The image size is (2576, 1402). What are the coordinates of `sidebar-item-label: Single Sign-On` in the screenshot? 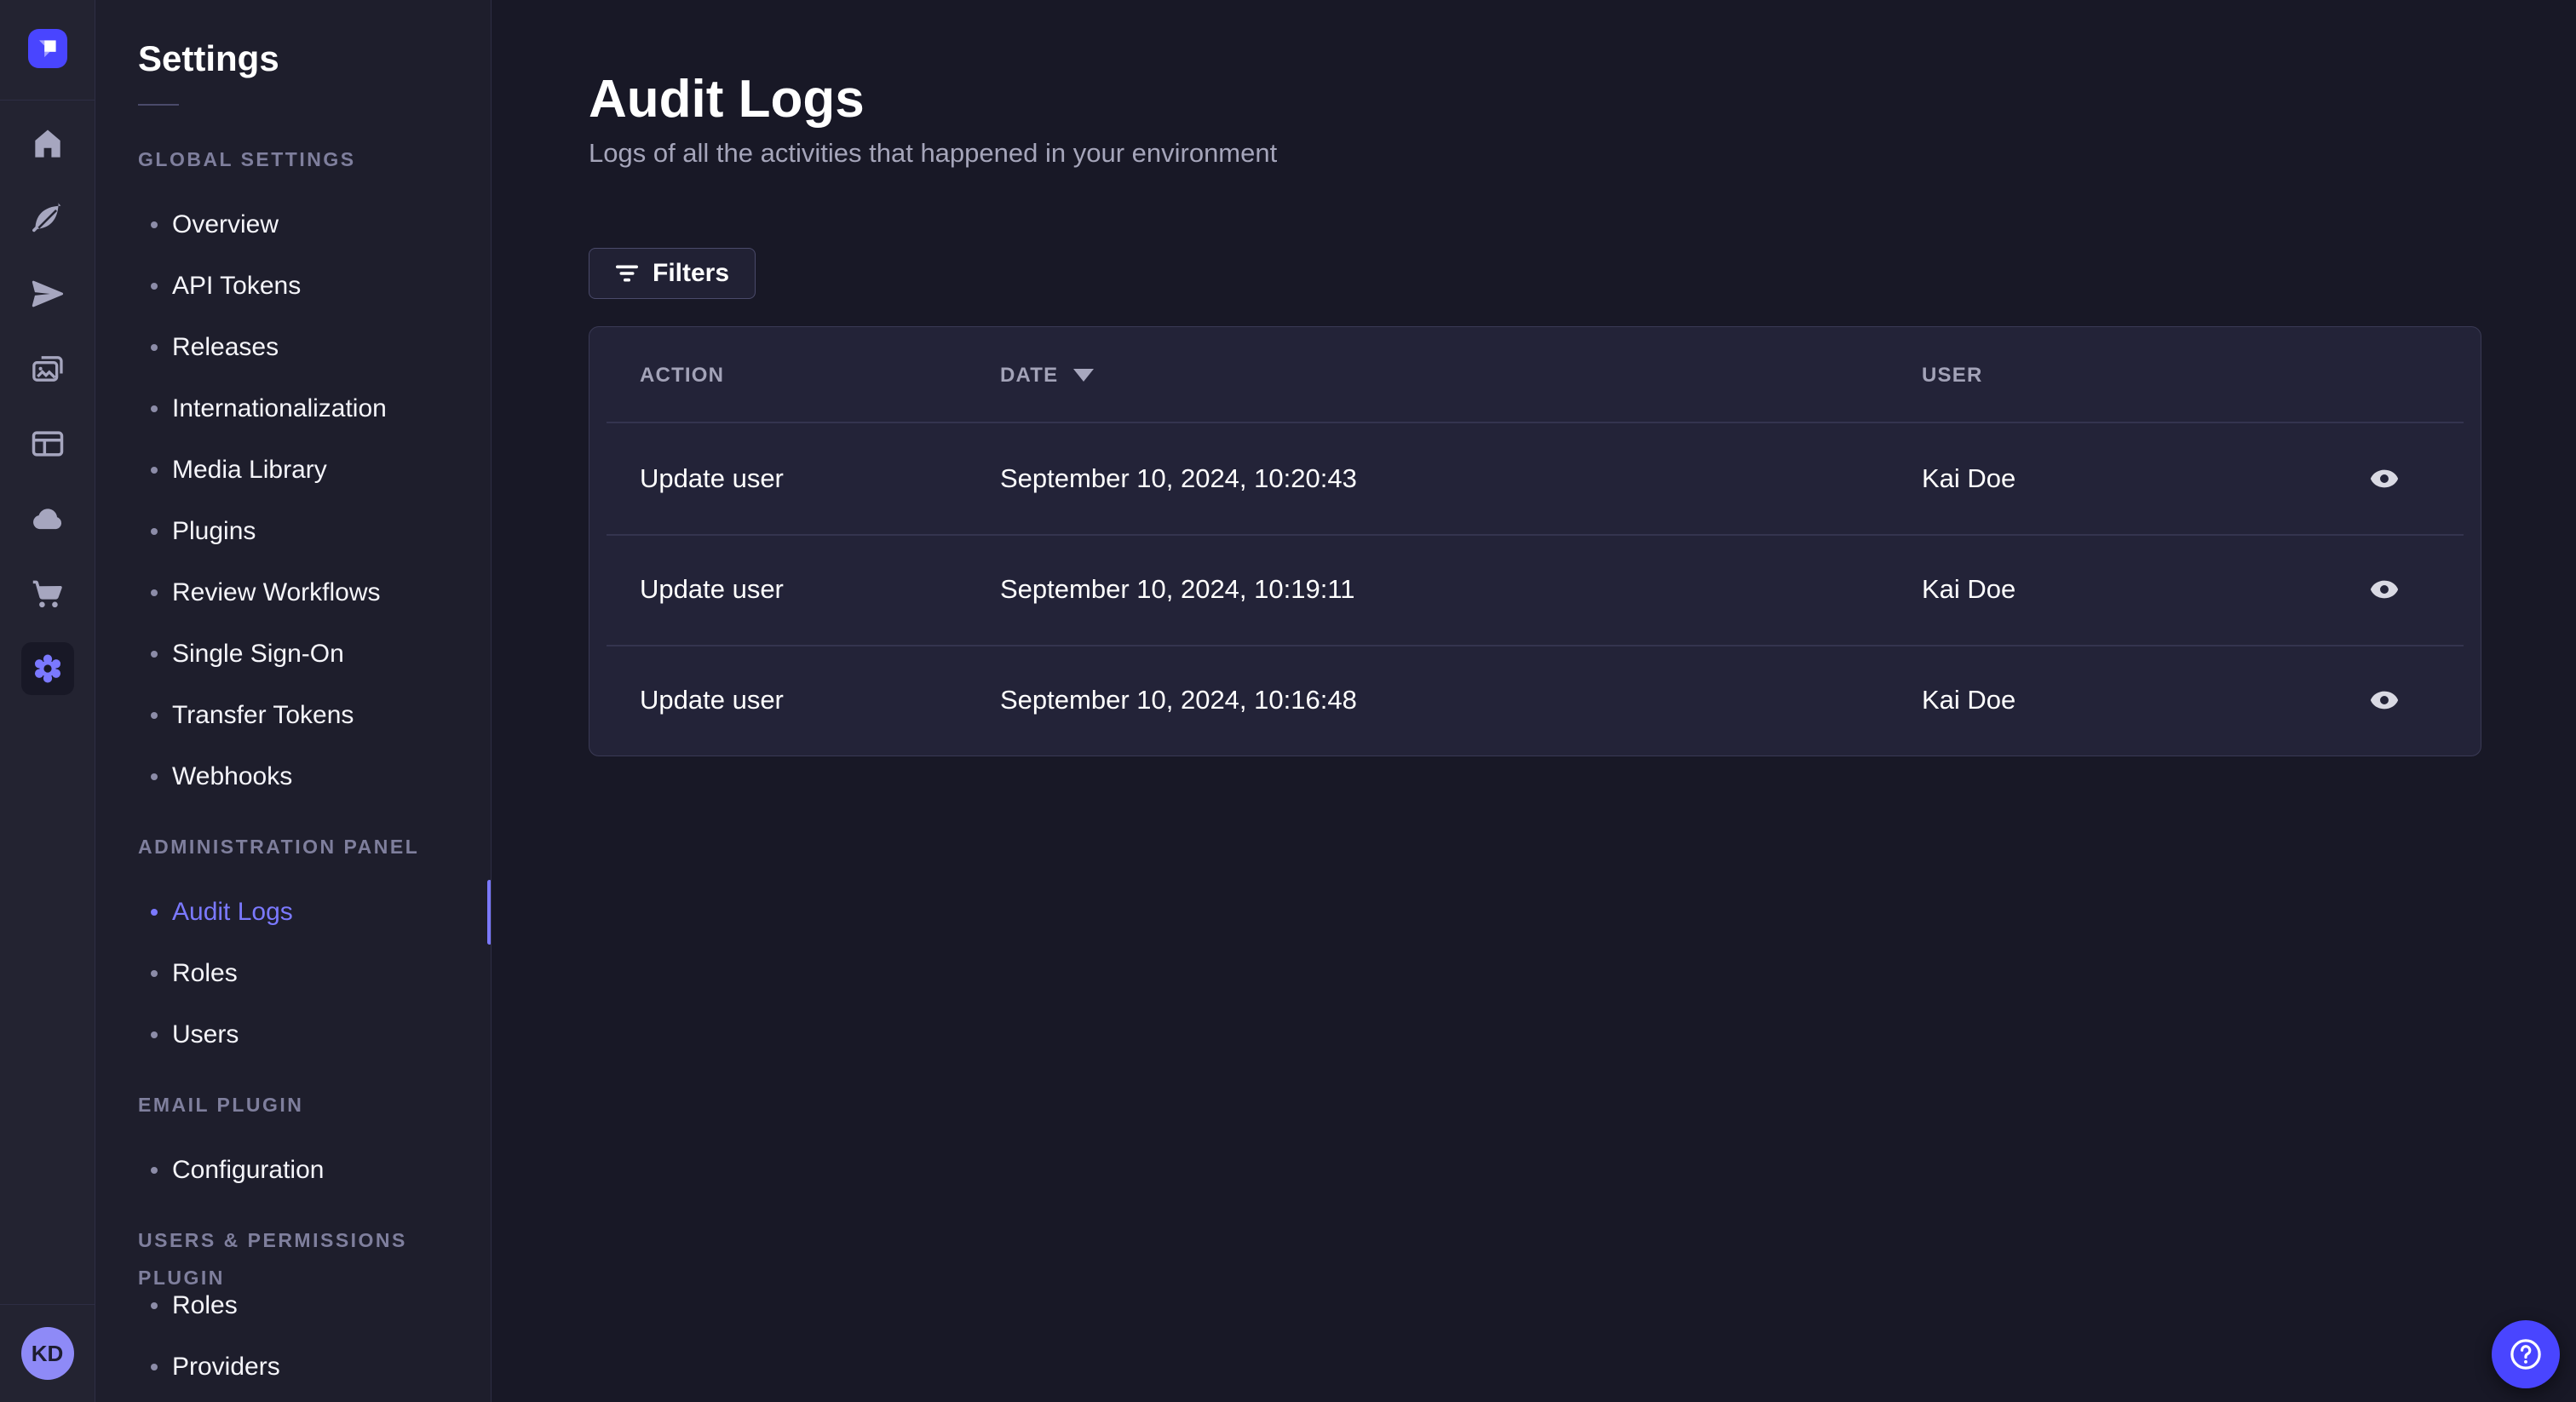 It's located at (258, 654).